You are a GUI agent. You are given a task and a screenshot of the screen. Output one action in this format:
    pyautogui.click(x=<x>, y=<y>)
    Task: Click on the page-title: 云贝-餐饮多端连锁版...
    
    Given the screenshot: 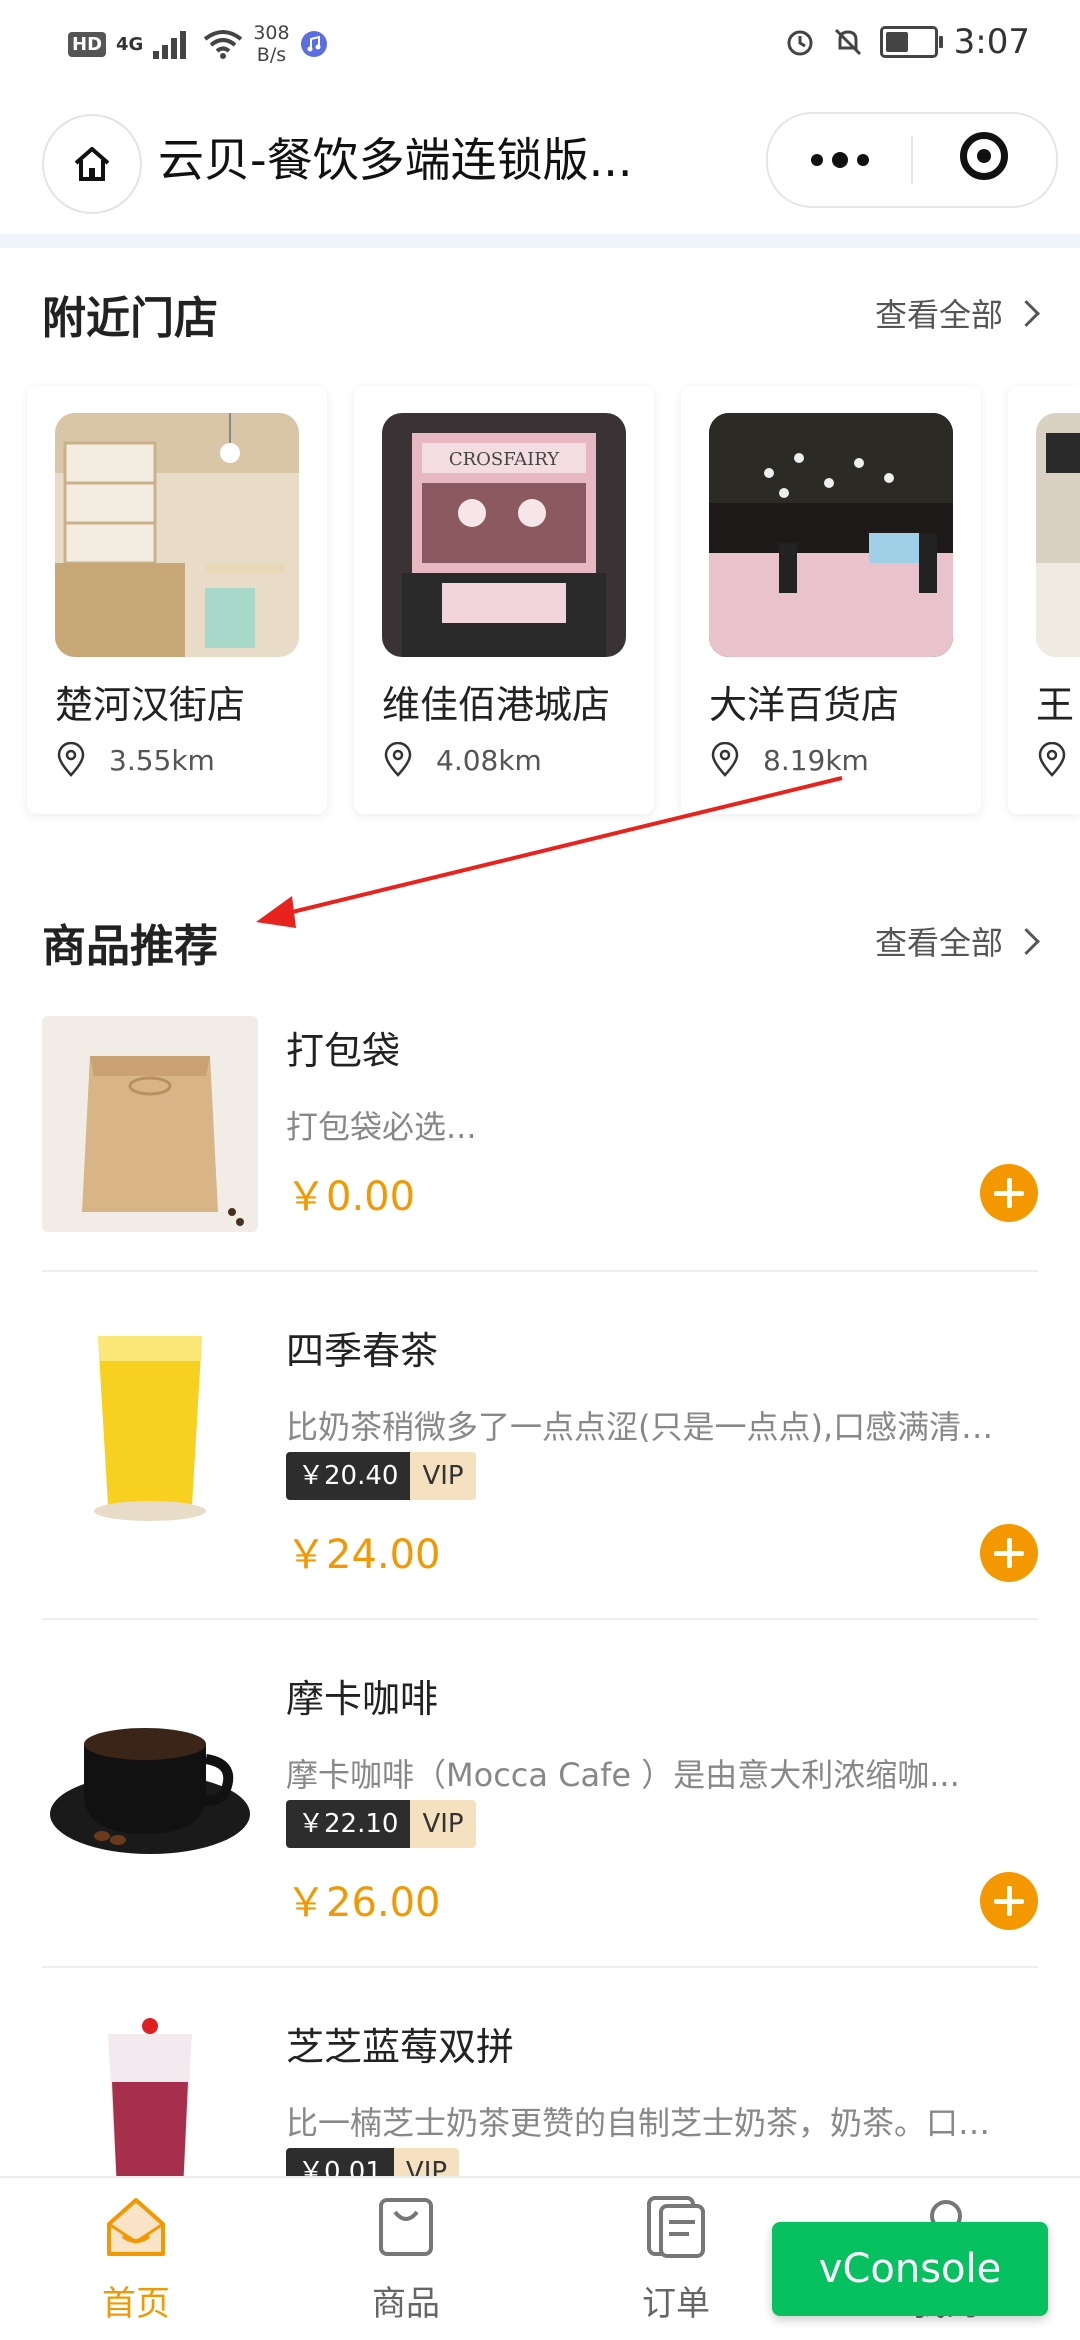 What is the action you would take?
    pyautogui.click(x=395, y=160)
    